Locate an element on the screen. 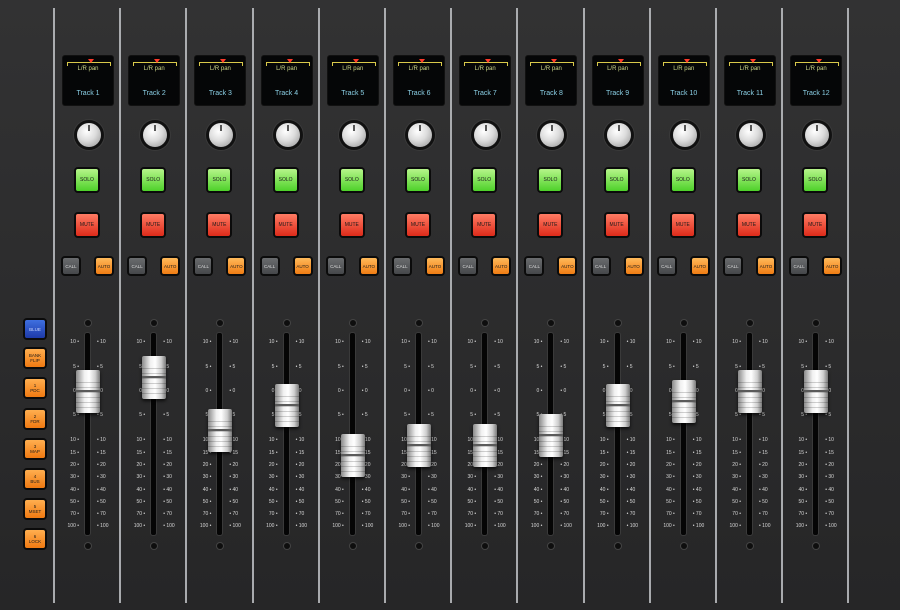 The height and width of the screenshot is (610, 900). solo-label: SOLO is located at coordinates (616, 180).